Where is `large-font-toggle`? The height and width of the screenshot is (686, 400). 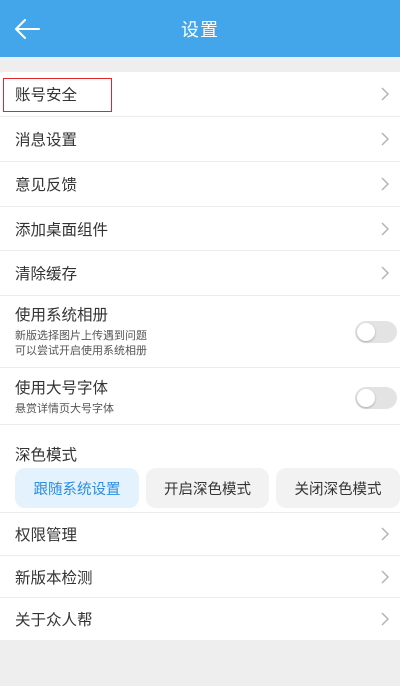
large-font-toggle is located at coordinates (376, 398).